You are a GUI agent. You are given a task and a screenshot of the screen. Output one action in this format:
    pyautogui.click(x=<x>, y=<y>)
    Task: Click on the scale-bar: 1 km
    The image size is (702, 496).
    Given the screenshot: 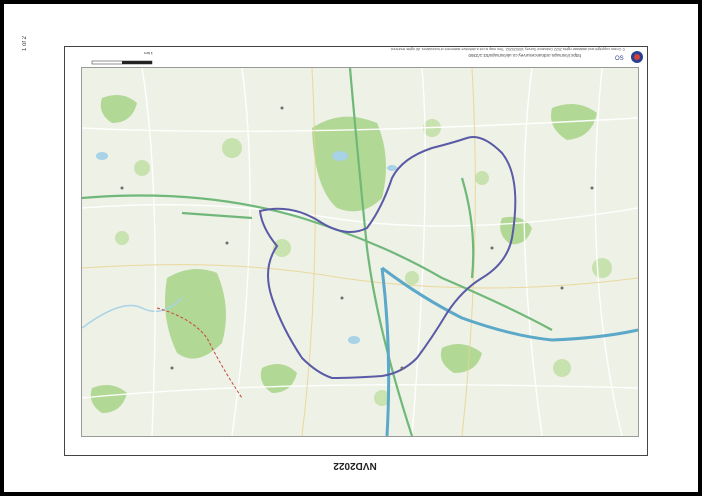 What is the action you would take?
    pyautogui.click(x=118, y=58)
    